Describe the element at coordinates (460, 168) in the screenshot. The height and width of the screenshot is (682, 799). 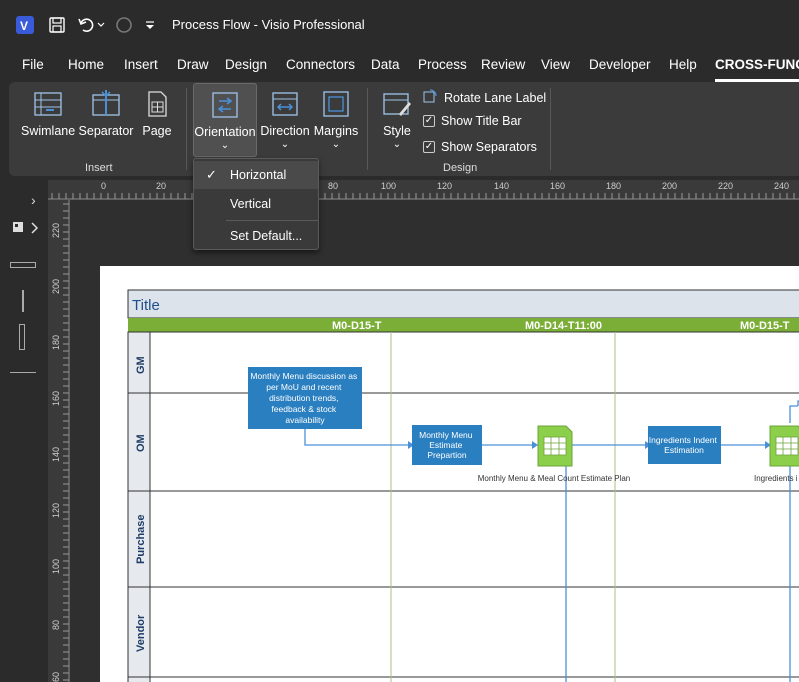
I see `design-group-label: Design` at that location.